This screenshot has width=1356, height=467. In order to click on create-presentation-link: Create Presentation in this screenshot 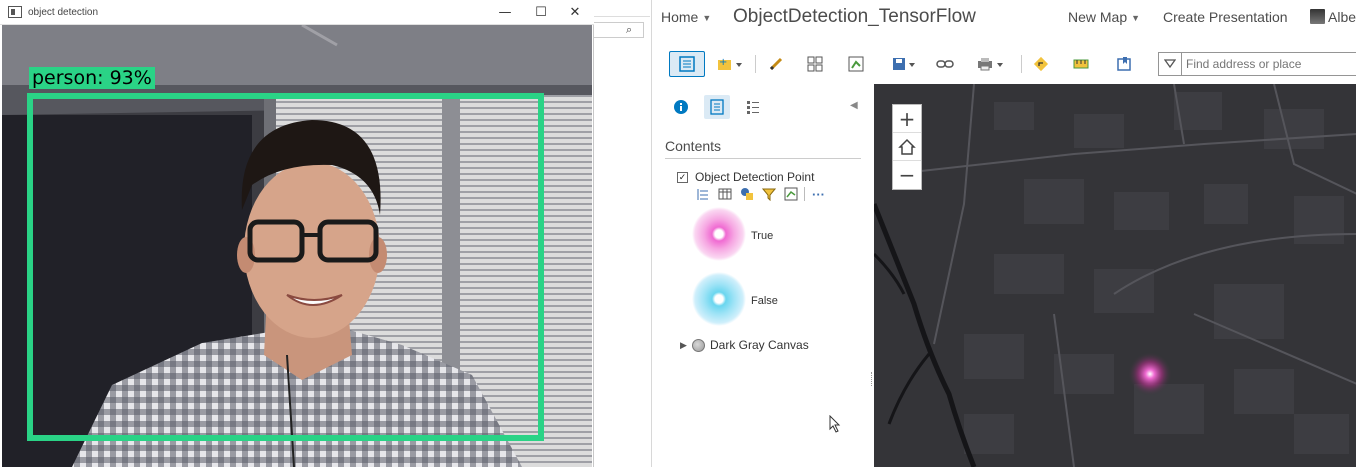, I will do `click(1225, 17)`.